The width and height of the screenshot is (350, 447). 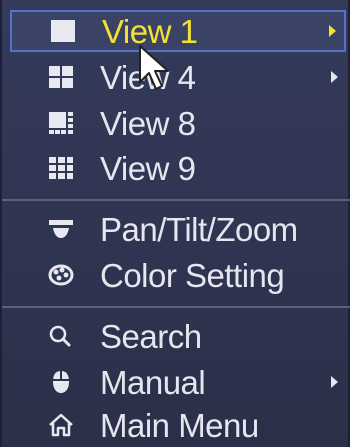 What do you see at coordinates (153, 382) in the screenshot?
I see `menu-item-label: Manual` at bounding box center [153, 382].